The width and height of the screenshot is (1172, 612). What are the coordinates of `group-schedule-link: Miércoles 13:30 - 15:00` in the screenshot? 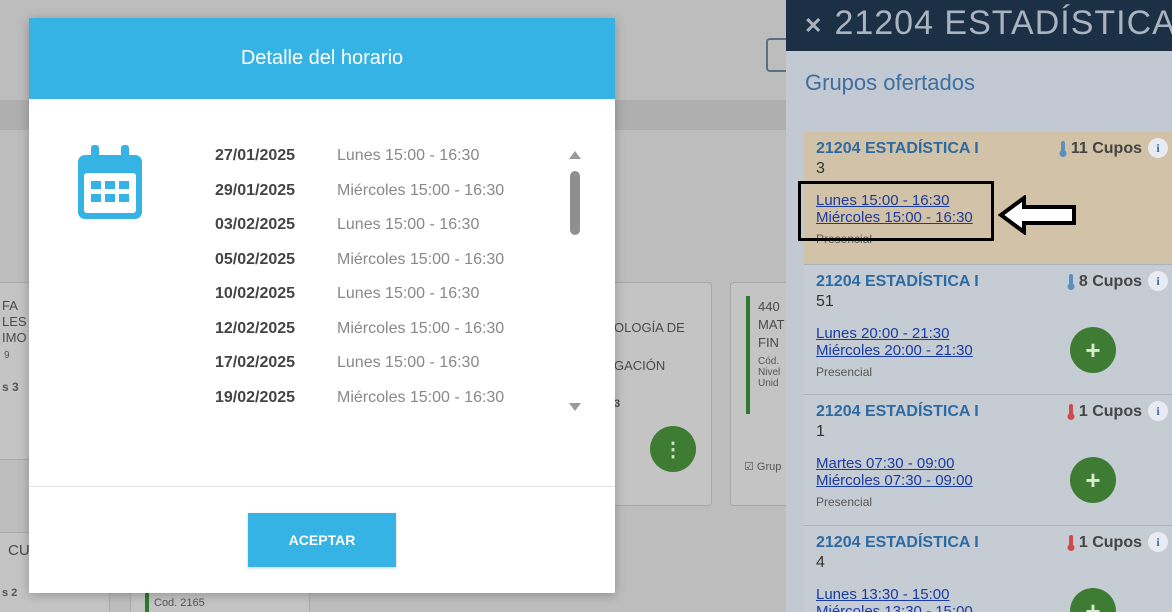 It's located at (994, 607).